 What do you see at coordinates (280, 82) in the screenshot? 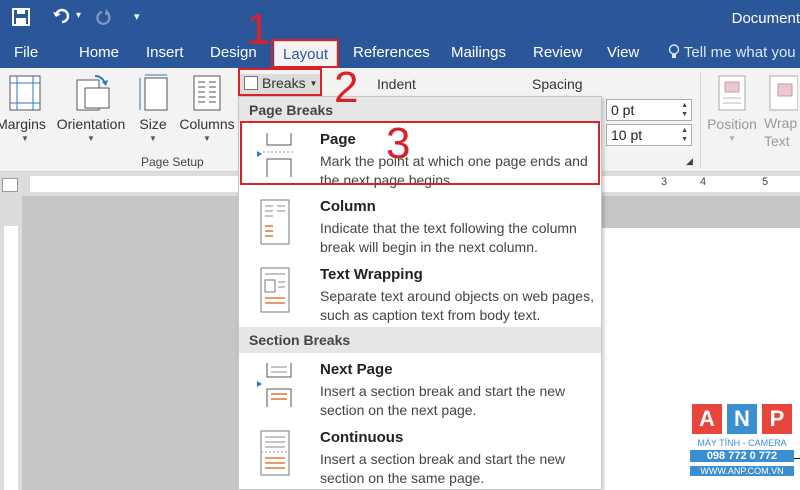
I see `callout-box-breaks` at bounding box center [280, 82].